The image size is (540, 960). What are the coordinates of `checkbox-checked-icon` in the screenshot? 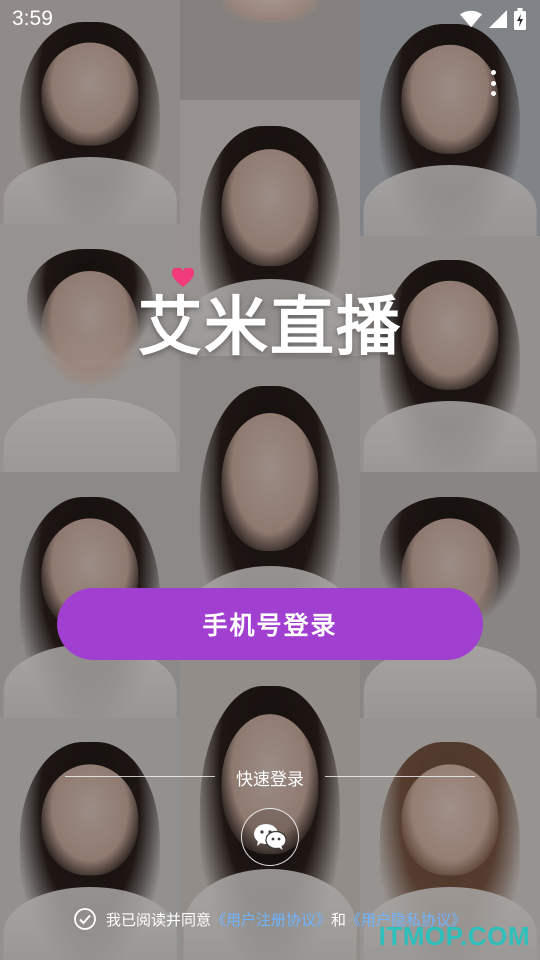 It's located at (85, 919).